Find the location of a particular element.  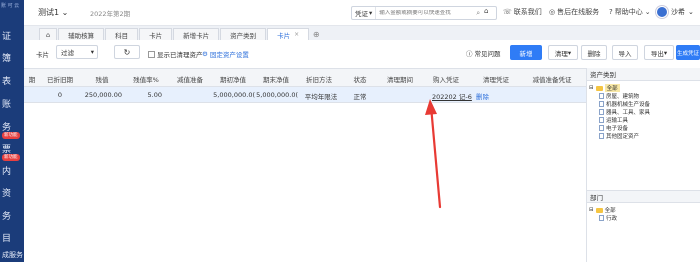

add-tab-icon: ⊕ is located at coordinates (316, 34).